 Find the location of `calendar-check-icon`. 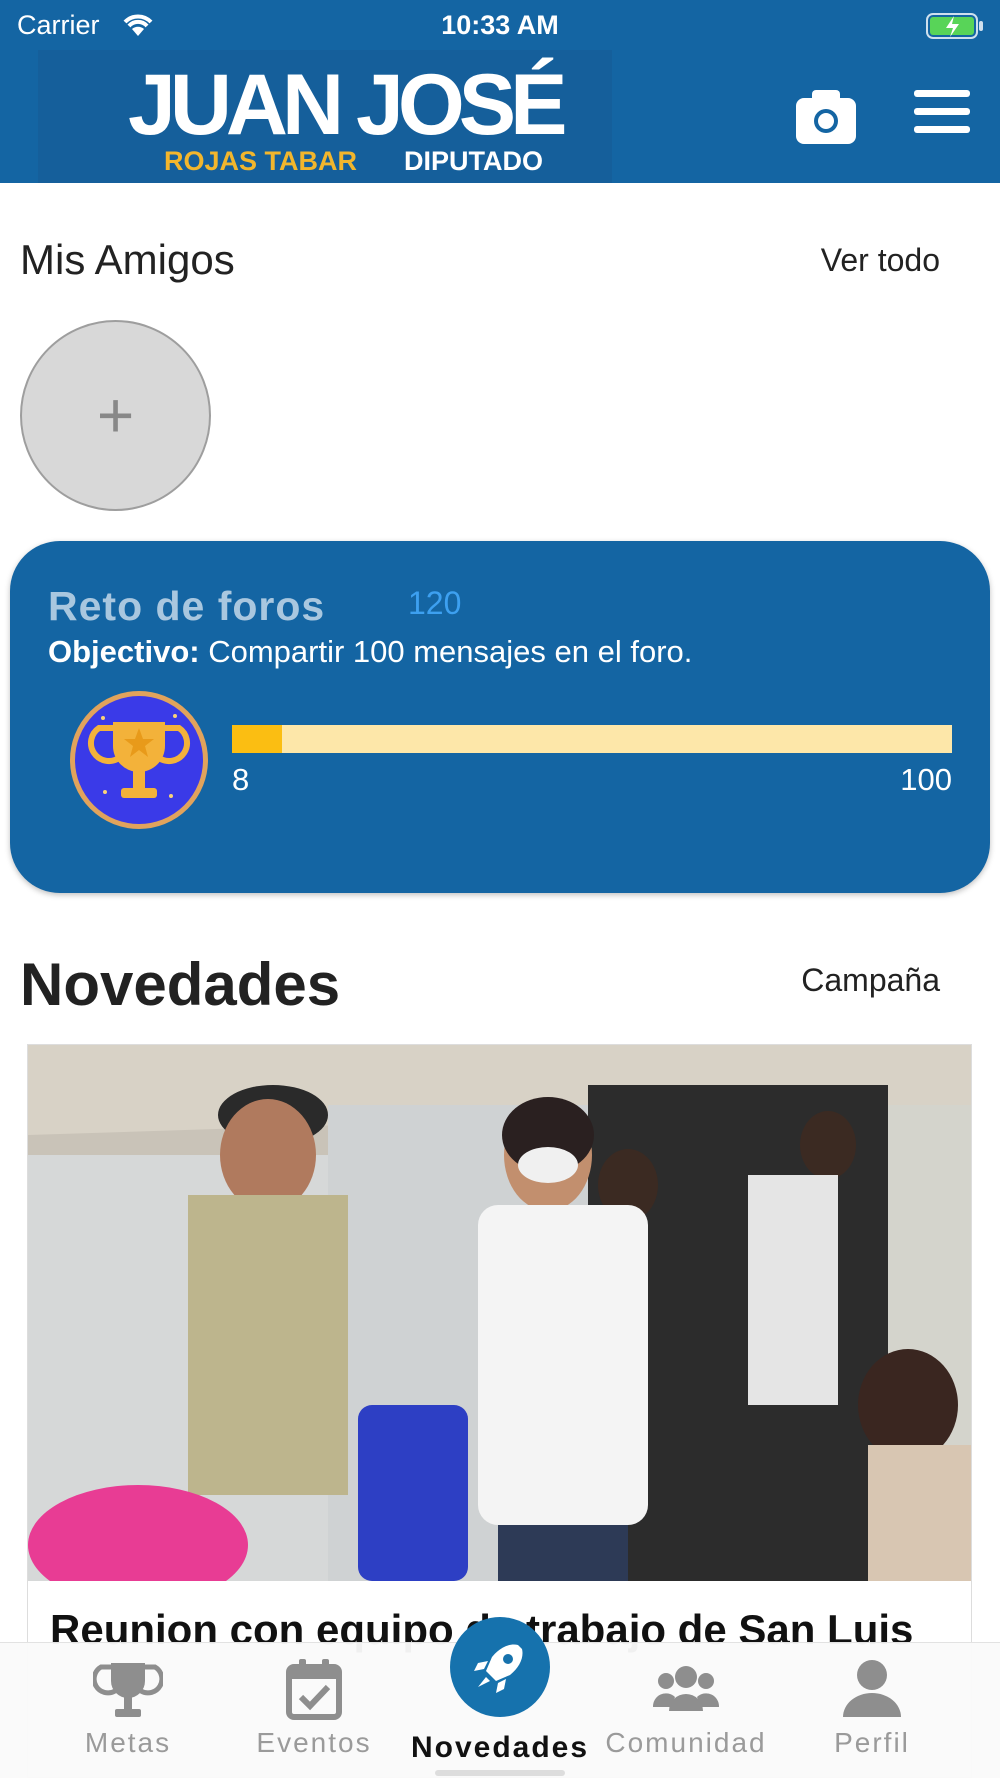

calendar-check-icon is located at coordinates (314, 1689).